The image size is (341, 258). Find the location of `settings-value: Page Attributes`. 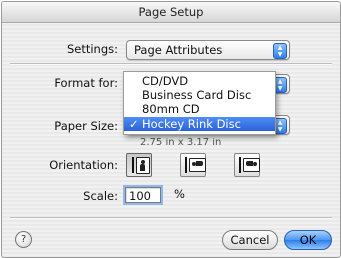

settings-value: Page Attributes is located at coordinates (178, 50).